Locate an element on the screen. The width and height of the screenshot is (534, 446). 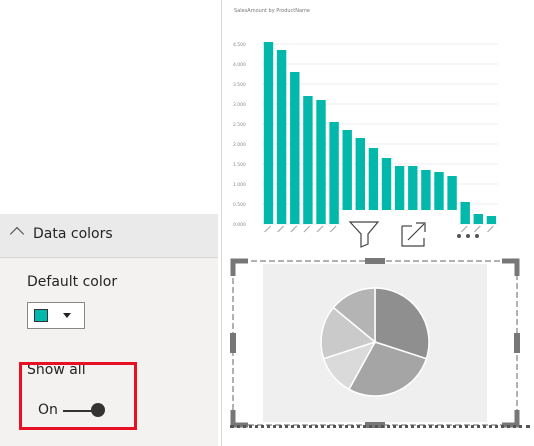
visual-toolbar is located at coordinates (410, 230).